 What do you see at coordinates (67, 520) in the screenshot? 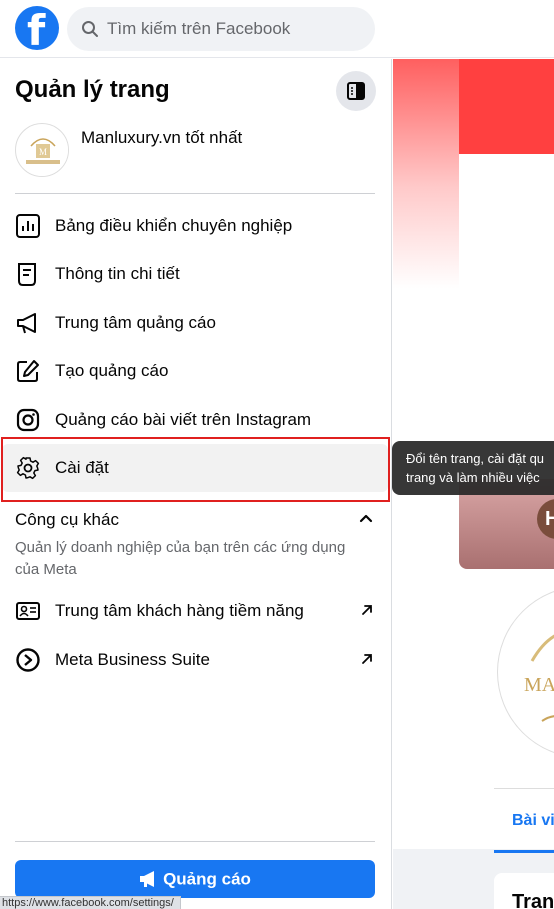
I see `other-tools-heading: Công cụ khác` at bounding box center [67, 520].